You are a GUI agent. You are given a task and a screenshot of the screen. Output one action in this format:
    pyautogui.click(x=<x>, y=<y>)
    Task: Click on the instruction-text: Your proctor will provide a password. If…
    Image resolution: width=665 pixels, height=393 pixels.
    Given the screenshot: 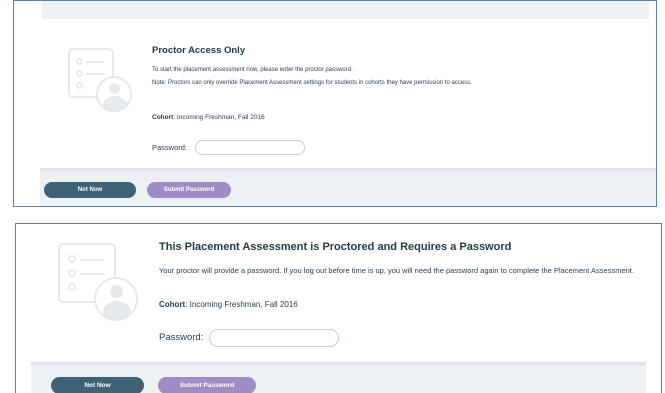 What is the action you would take?
    pyautogui.click(x=396, y=270)
    